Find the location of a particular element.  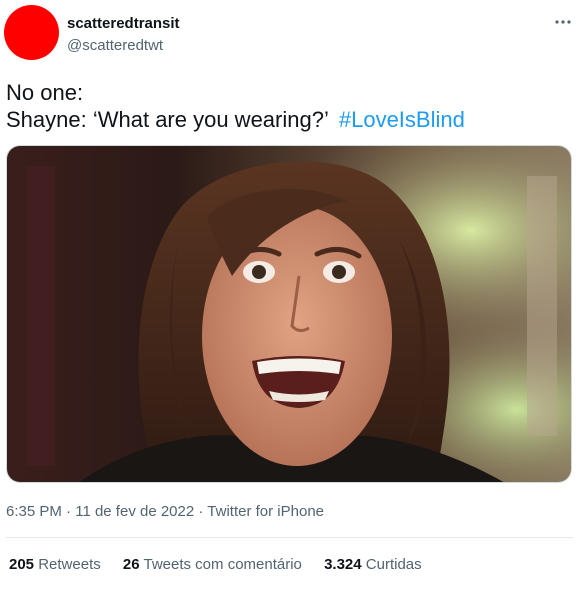

divider is located at coordinates (289, 537).